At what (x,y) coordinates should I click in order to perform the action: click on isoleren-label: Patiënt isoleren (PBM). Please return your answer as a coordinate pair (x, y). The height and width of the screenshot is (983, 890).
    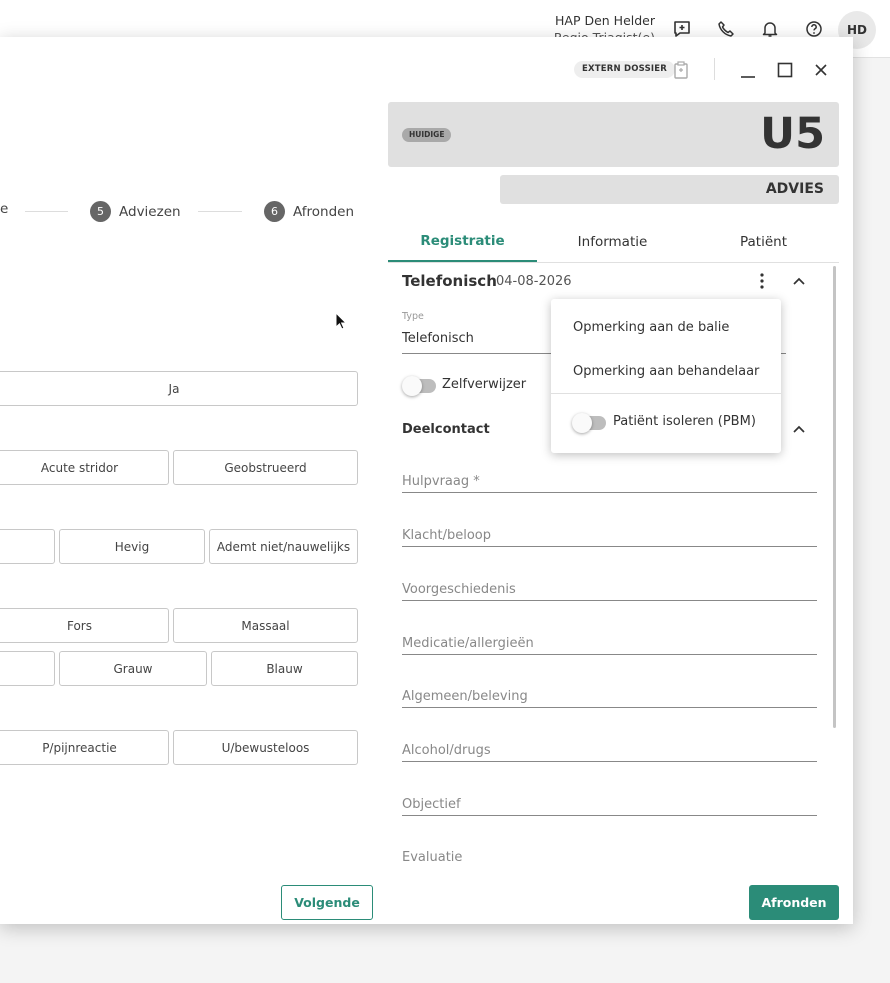
    Looking at the image, I should click on (684, 421).